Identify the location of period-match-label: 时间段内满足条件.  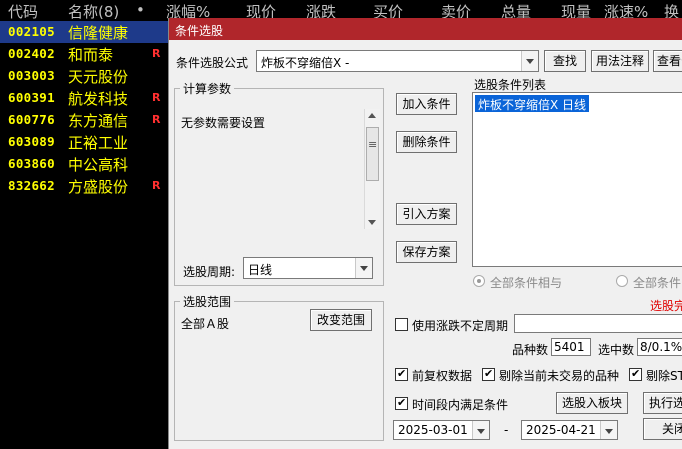
(460, 405).